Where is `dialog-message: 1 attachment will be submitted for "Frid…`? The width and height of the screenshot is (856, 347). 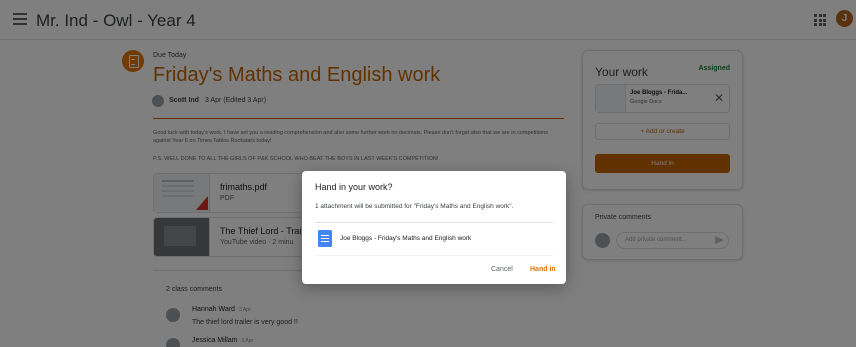
dialog-message: 1 attachment will be submitted for "Frid… is located at coordinates (414, 206).